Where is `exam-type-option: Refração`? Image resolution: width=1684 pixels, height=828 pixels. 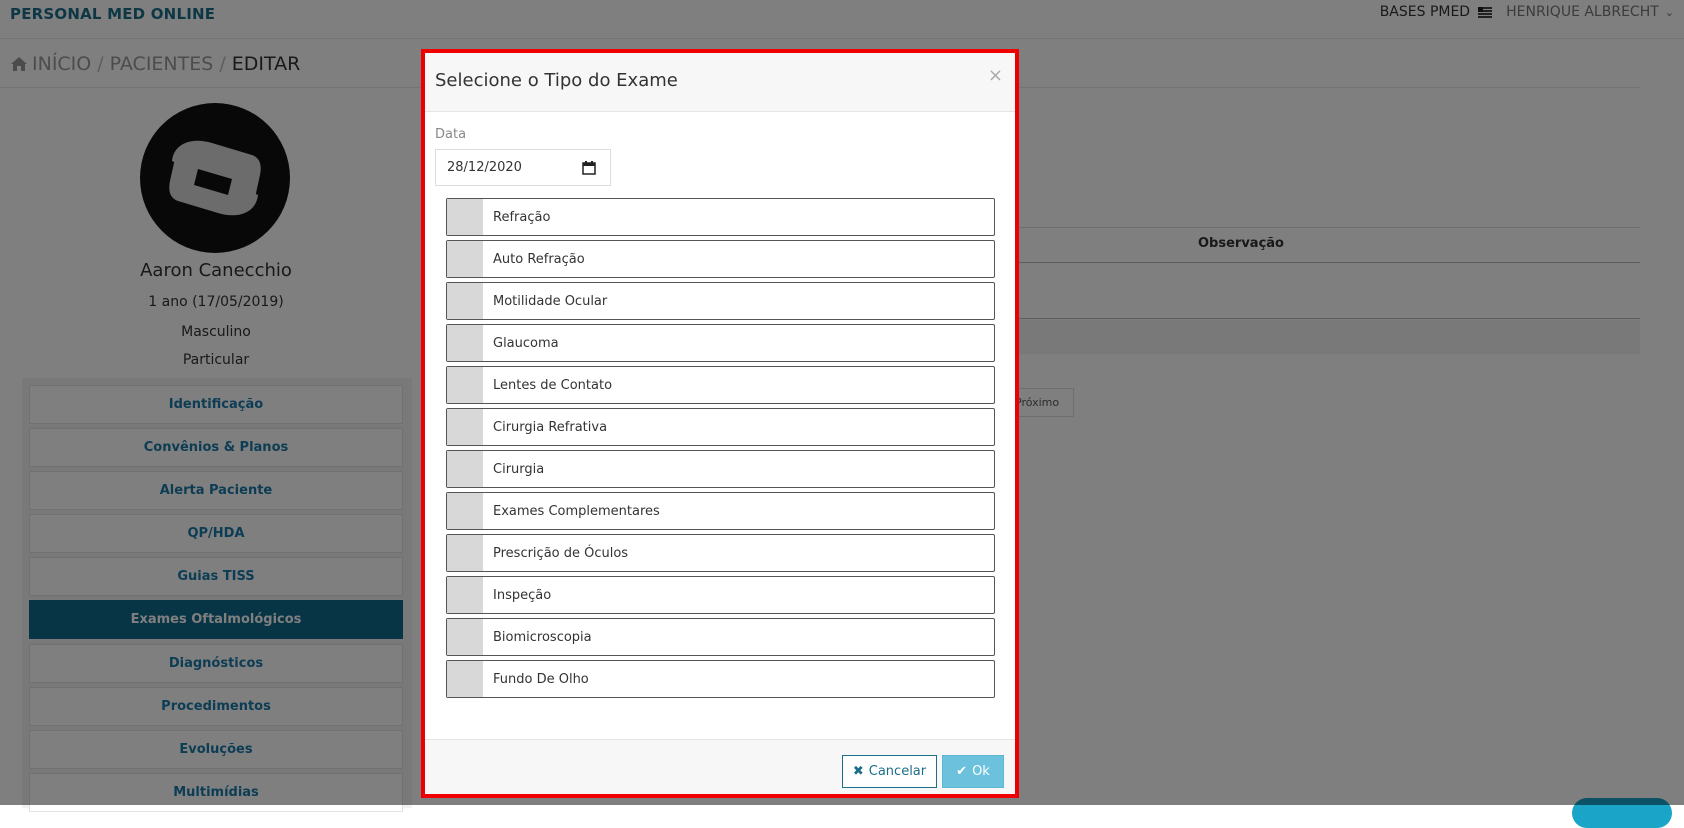 exam-type-option: Refração is located at coordinates (720, 217).